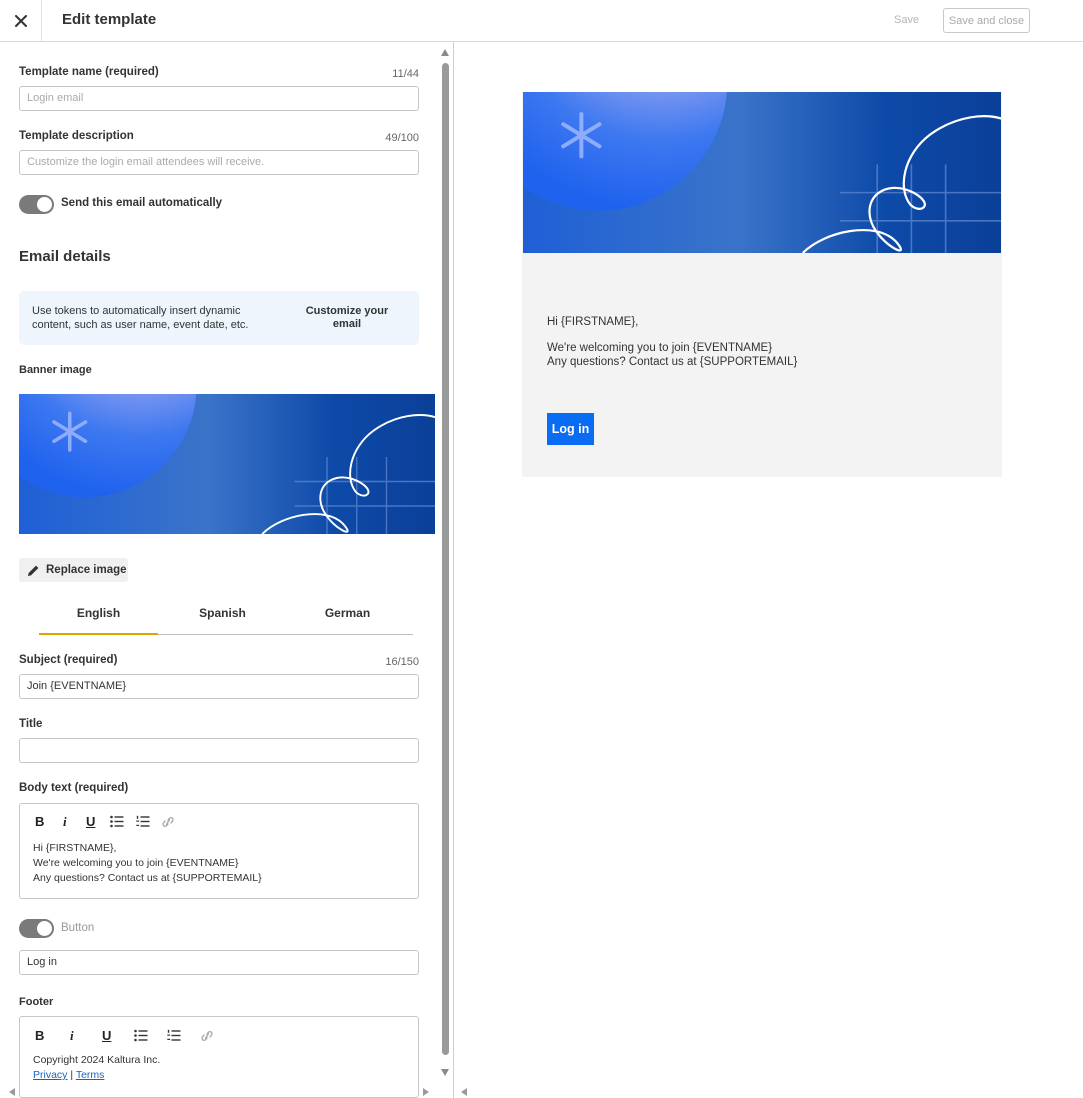 This screenshot has width=1083, height=1098. I want to click on banner-image-label: Banner image, so click(55, 370).